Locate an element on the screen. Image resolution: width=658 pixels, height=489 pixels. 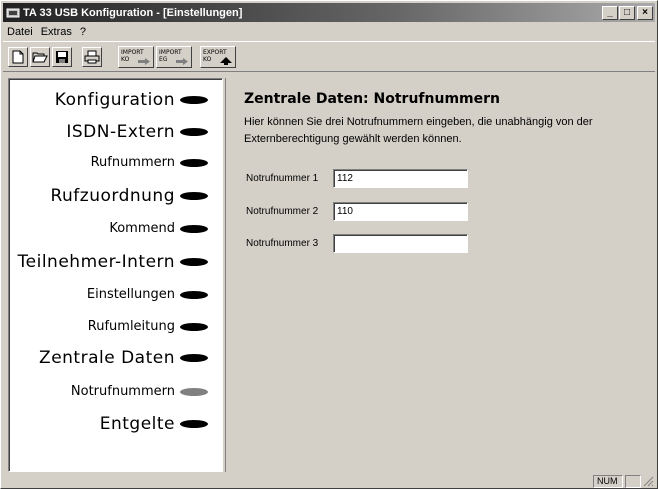
export-ko-label: EXPORT is located at coordinates (215, 52).